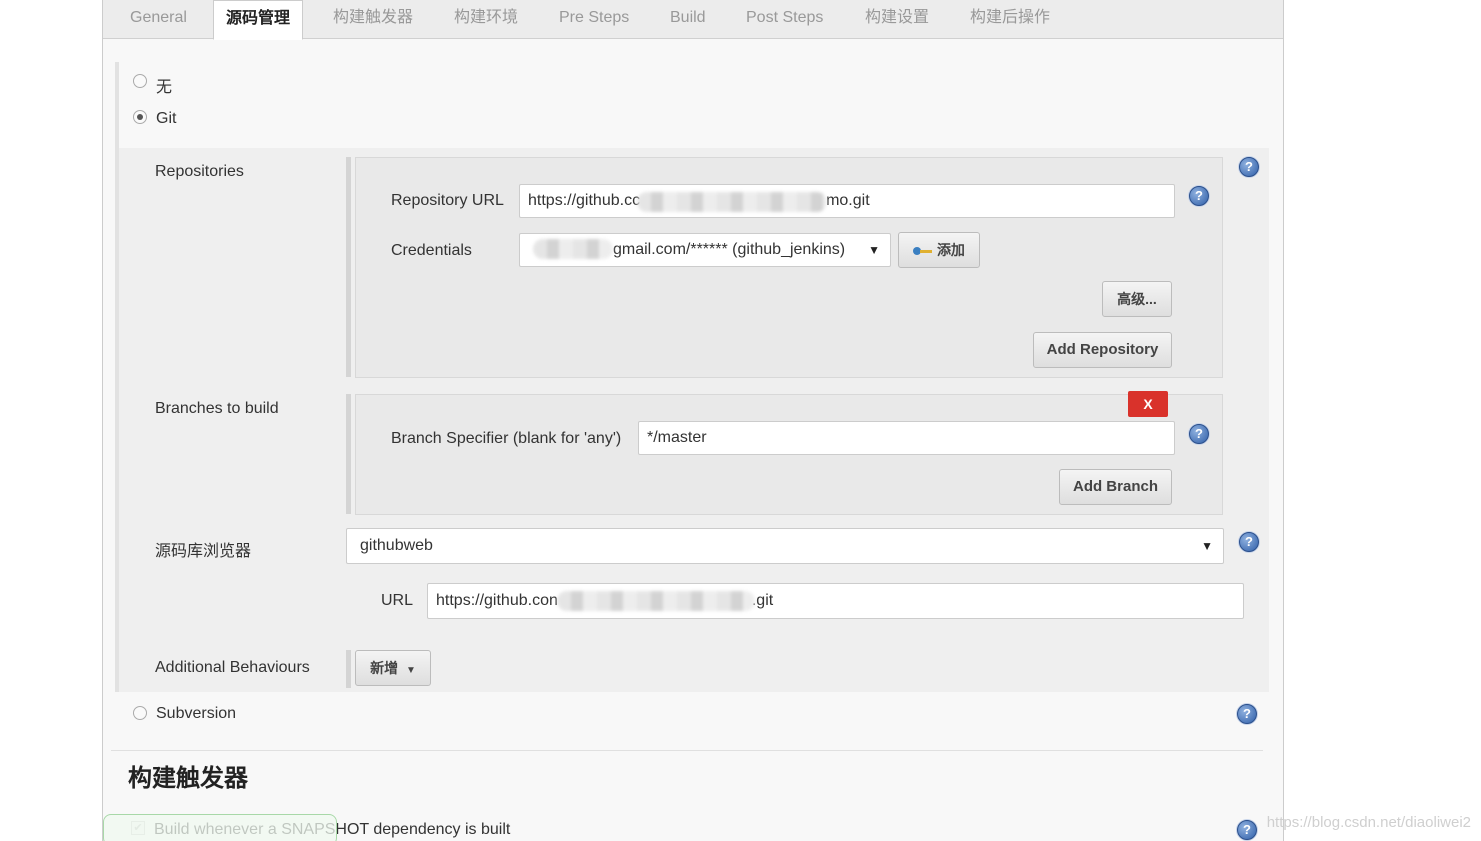 The image size is (1481, 841). What do you see at coordinates (950, 250) in the screenshot?
I see `add-credentials-label: 添加` at bounding box center [950, 250].